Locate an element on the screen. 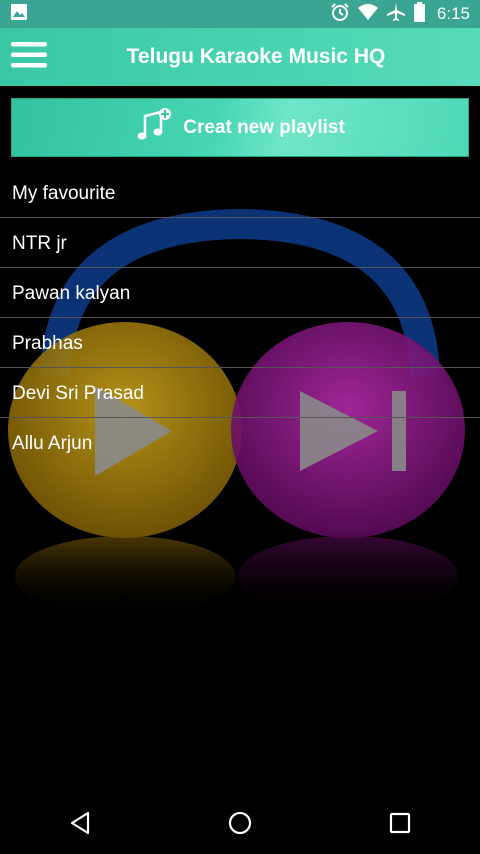 Image resolution: width=480 pixels, height=854 pixels. playlist-item-devi-sri-prasad: Devi Sri Prasad is located at coordinates (240, 393).